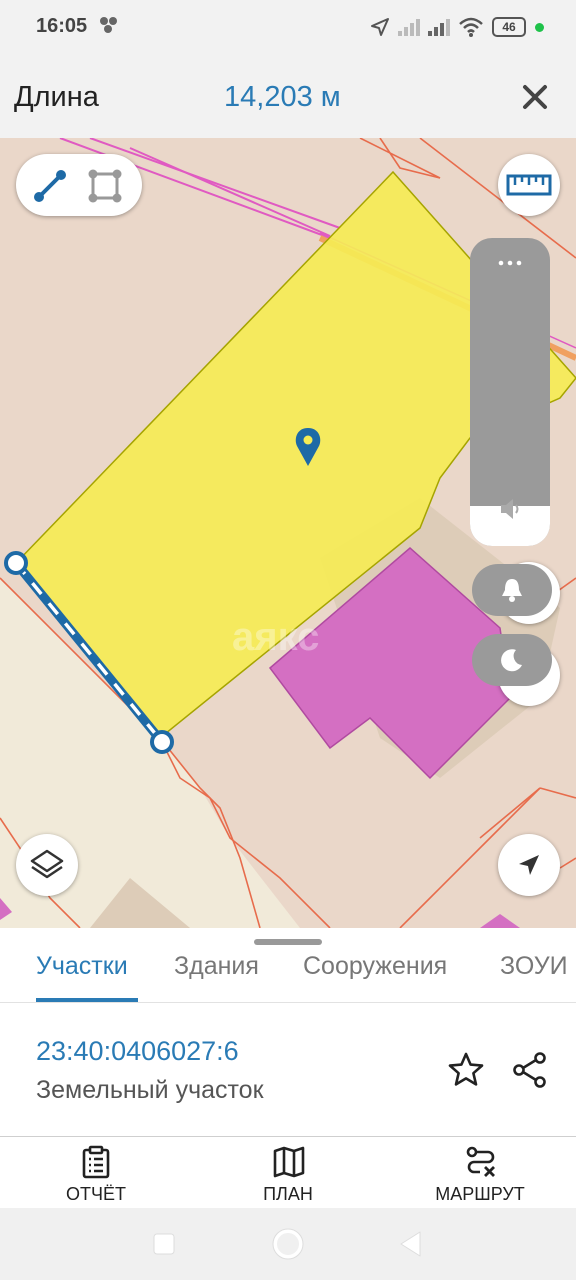 The width and height of the screenshot is (576, 1280). What do you see at coordinates (480, 1161) in the screenshot?
I see `route-icon` at bounding box center [480, 1161].